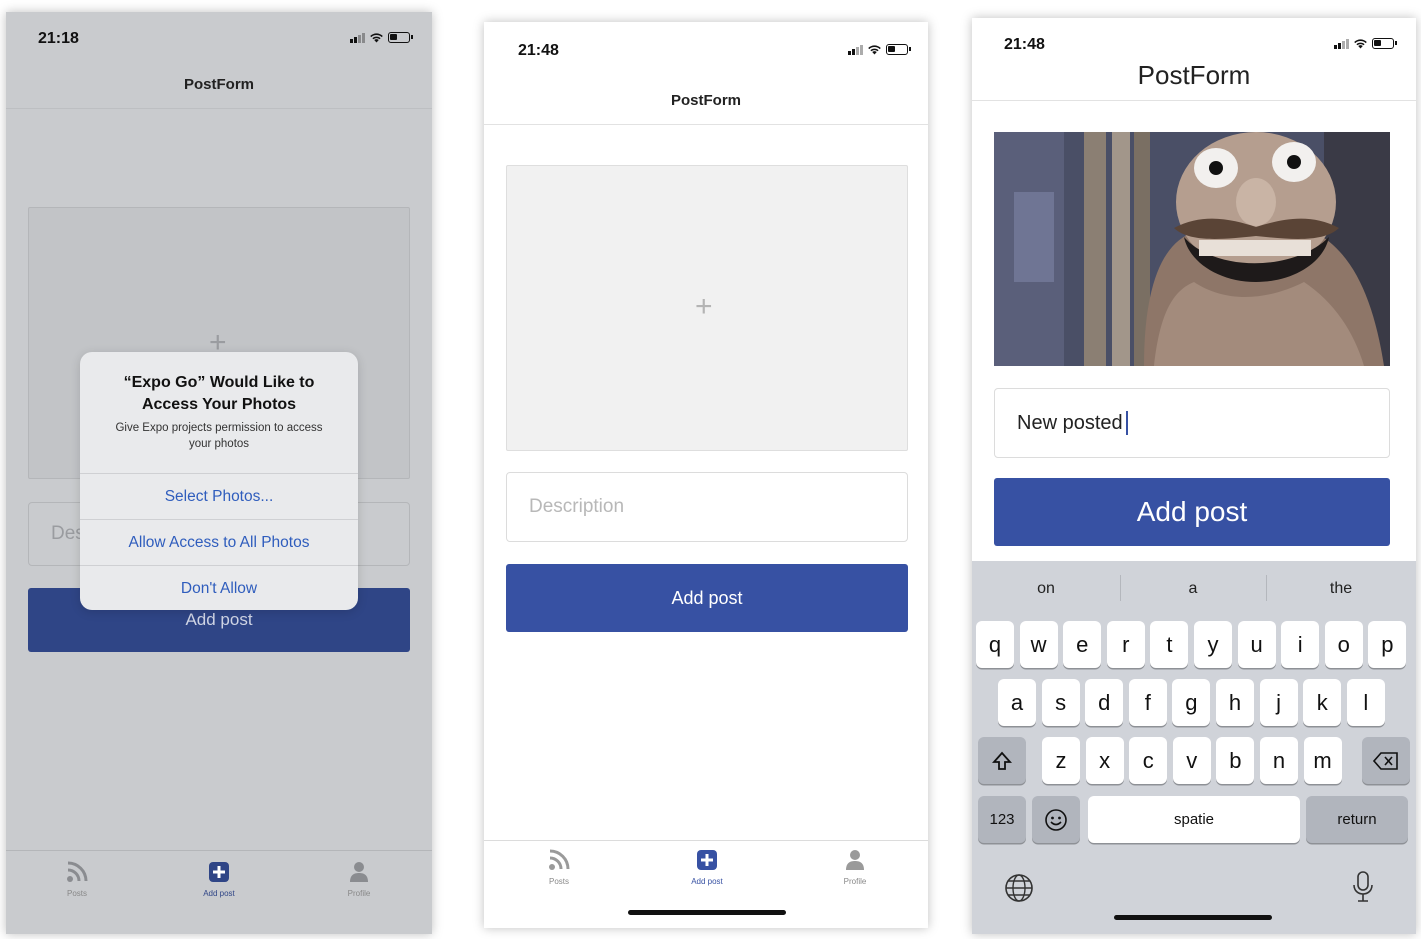  I want to click on letter-key: l, so click(1365, 702).